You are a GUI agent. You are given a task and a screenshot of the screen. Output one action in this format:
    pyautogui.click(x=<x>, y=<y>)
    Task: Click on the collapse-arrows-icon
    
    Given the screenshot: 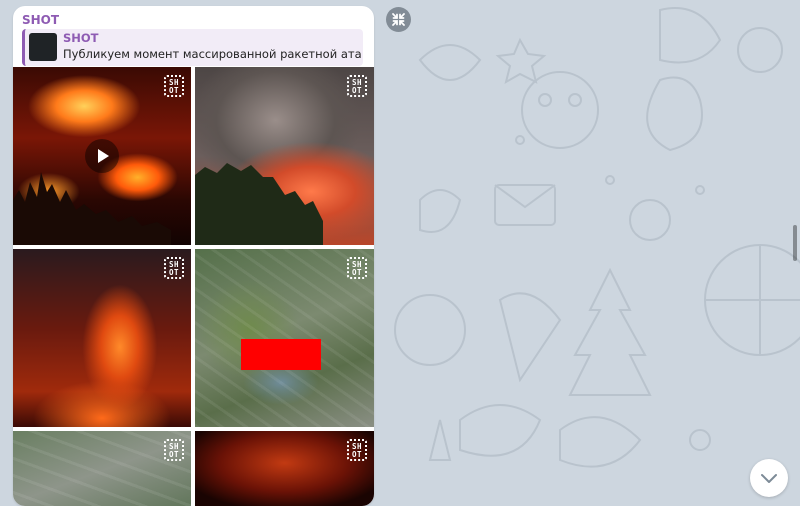 What is the action you would take?
    pyautogui.click(x=398, y=19)
    